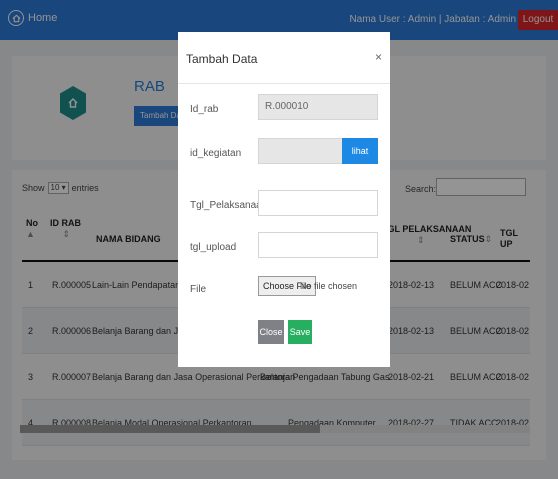 The height and width of the screenshot is (479, 558). What do you see at coordinates (198, 289) in the screenshot?
I see `file-label: File` at bounding box center [198, 289].